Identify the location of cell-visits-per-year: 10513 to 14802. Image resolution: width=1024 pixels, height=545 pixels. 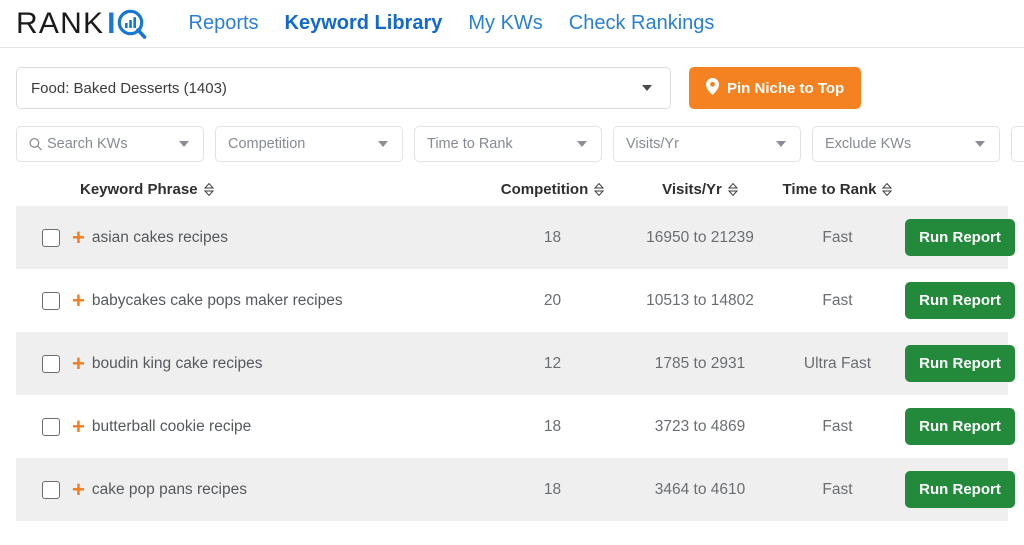
(700, 300).